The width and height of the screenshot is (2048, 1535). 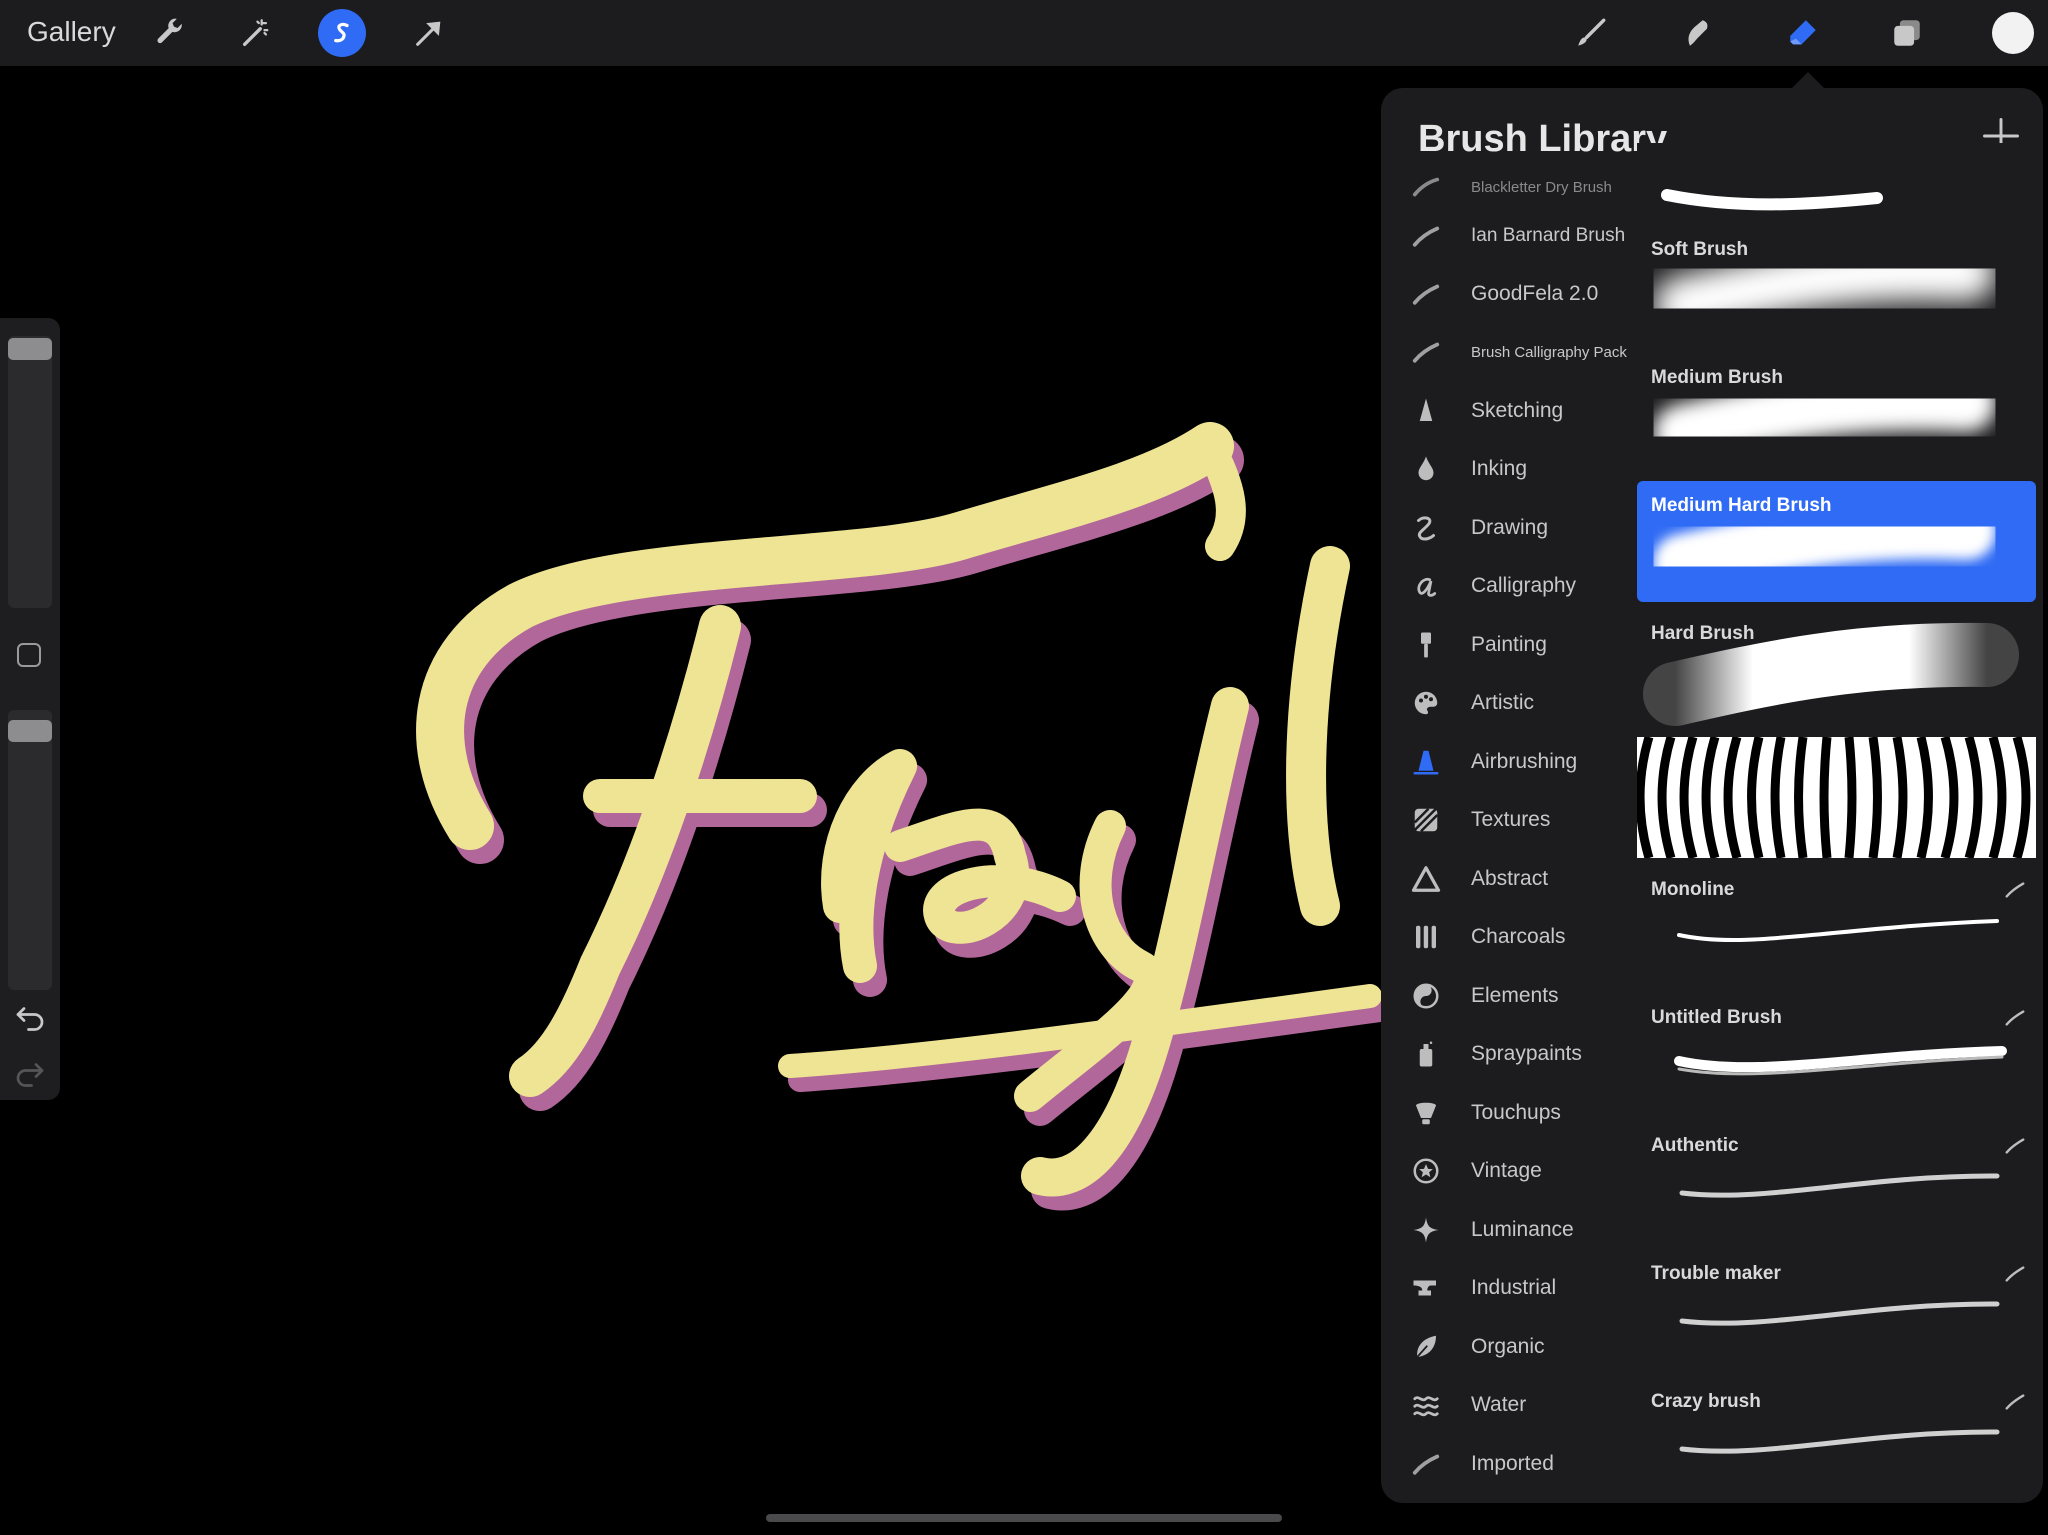 What do you see at coordinates (1518, 936) in the screenshot?
I see `category-label: Charcoals` at bounding box center [1518, 936].